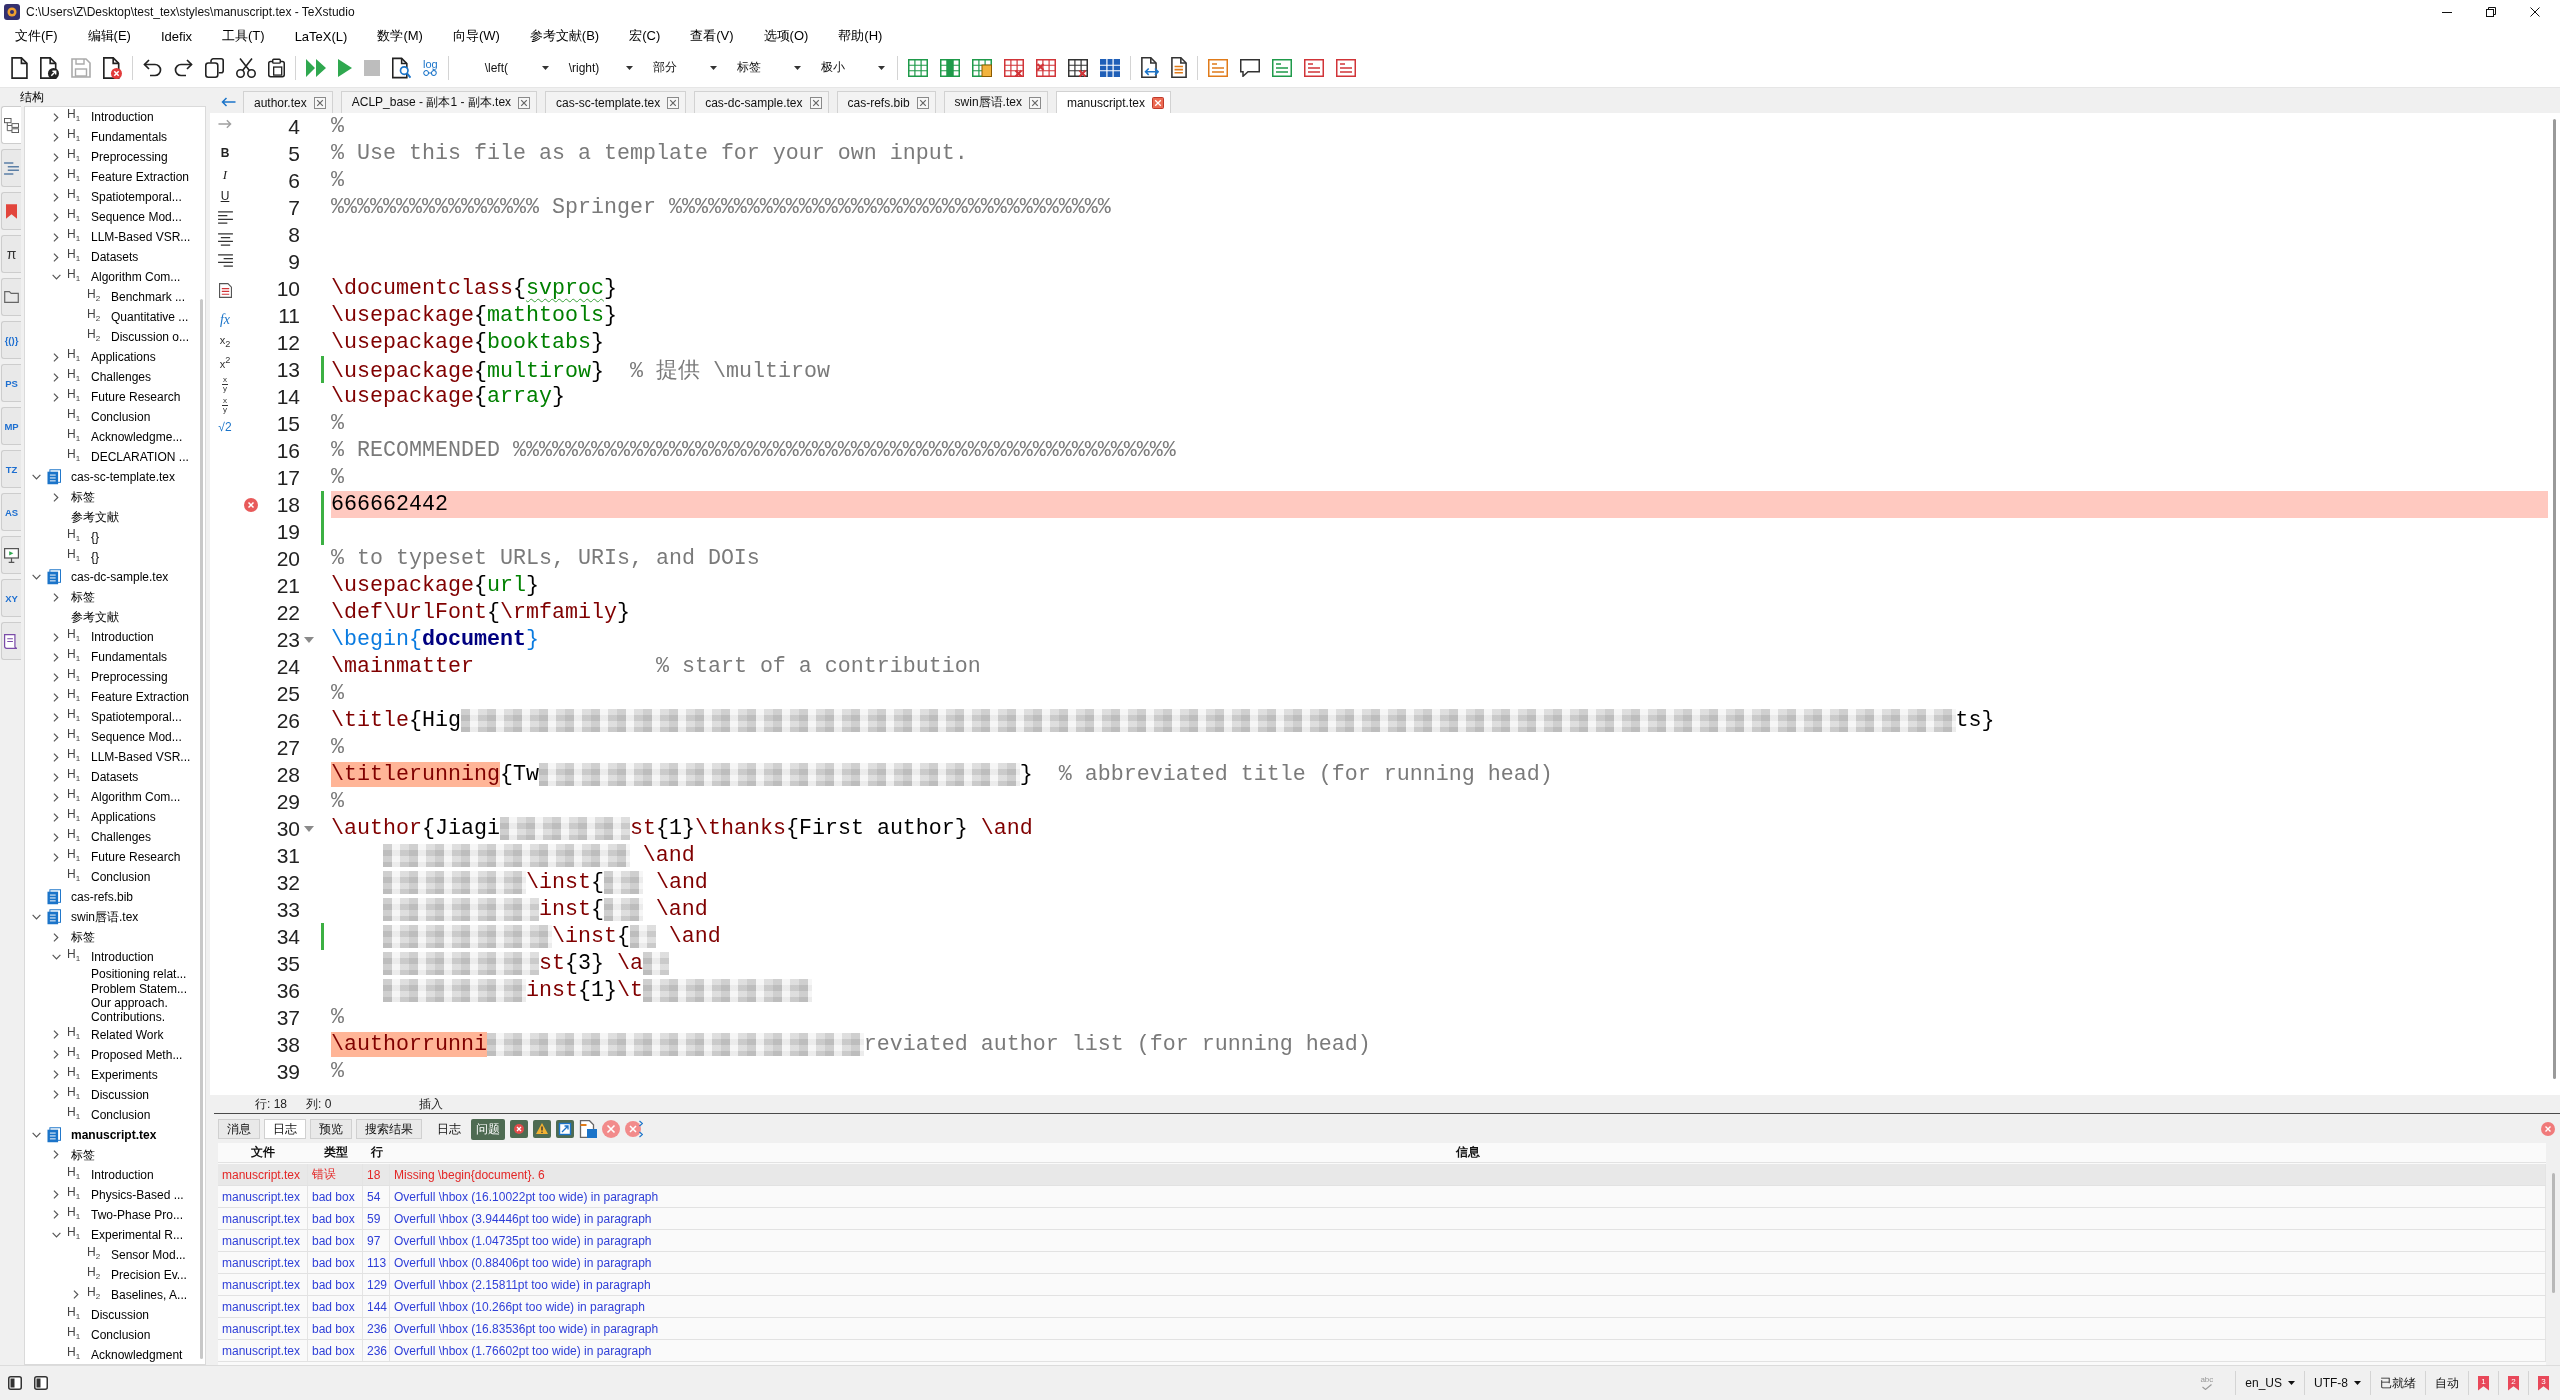 Image resolution: width=2560 pixels, height=1400 pixels. Describe the element at coordinates (276, 67) in the screenshot. I see `clipboard-icon` at that location.